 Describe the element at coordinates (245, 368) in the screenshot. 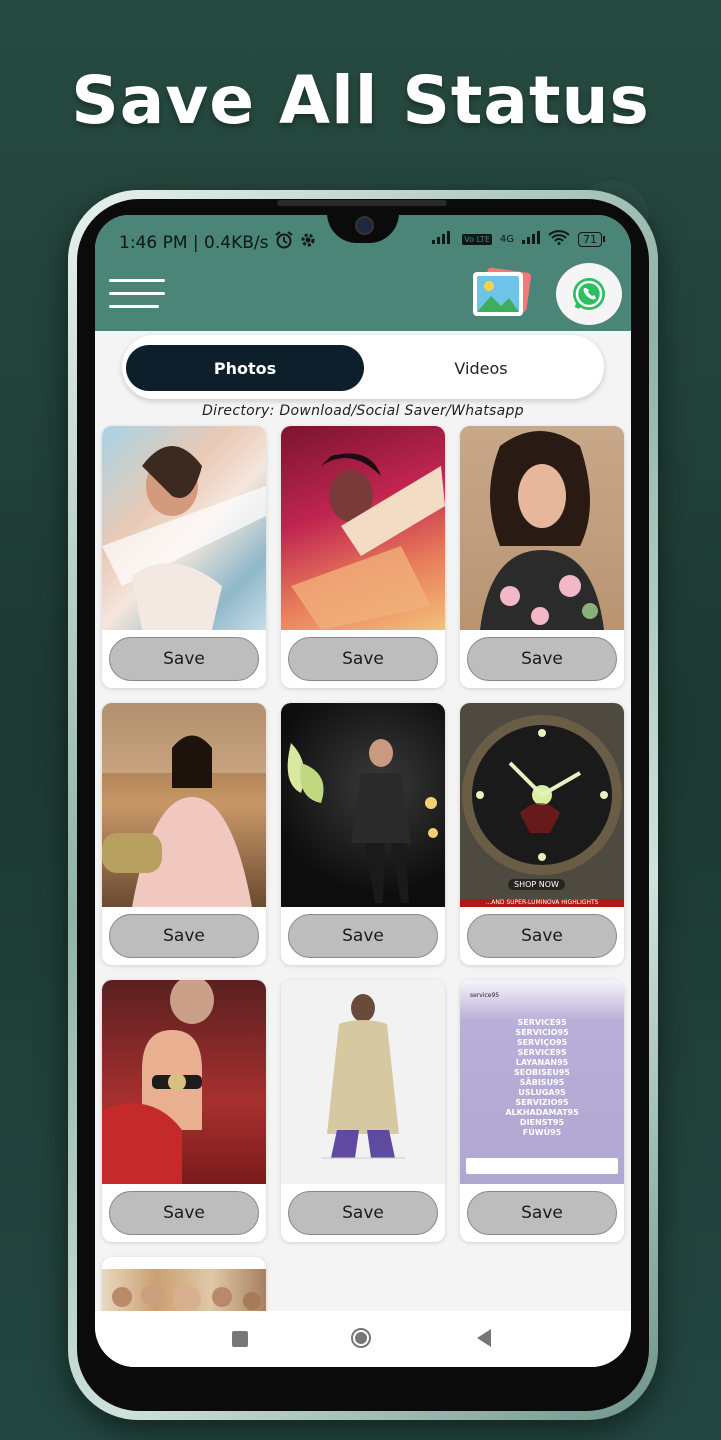

I see `tab-photos: Photos` at that location.